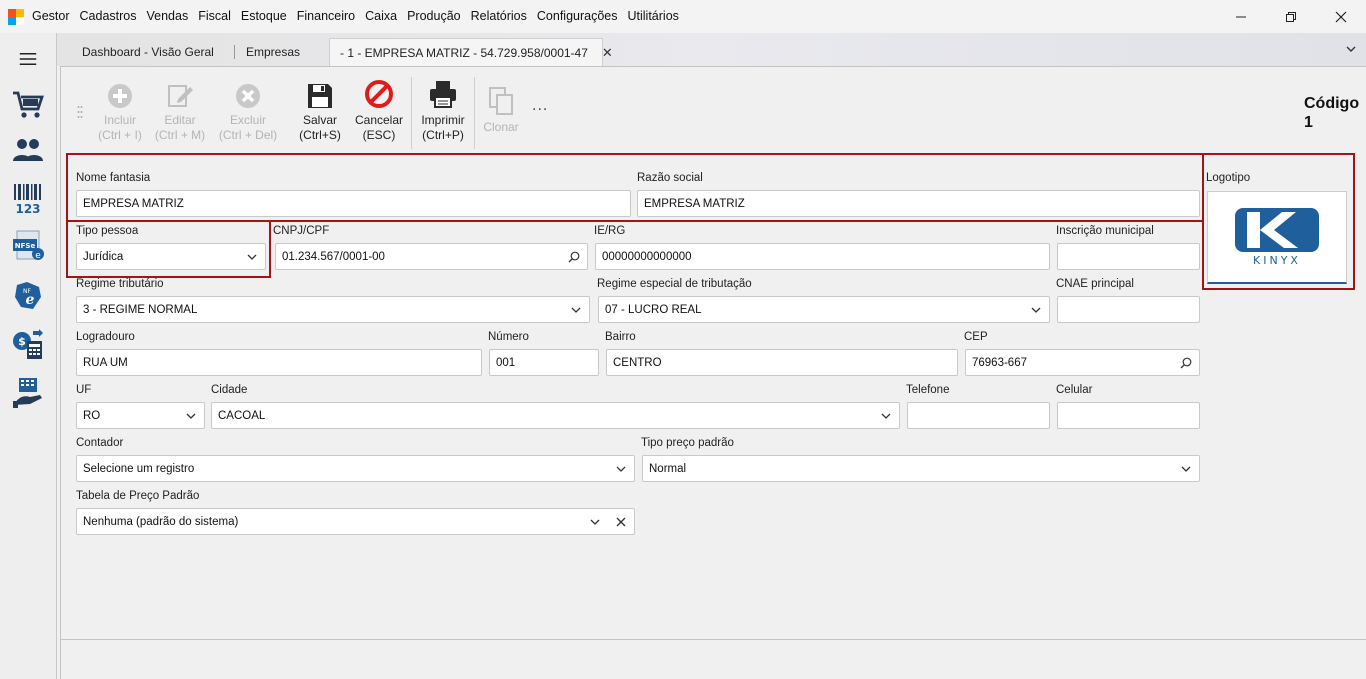 This screenshot has width=1366, height=679. I want to click on tab-empresas: Empresas, so click(282, 52).